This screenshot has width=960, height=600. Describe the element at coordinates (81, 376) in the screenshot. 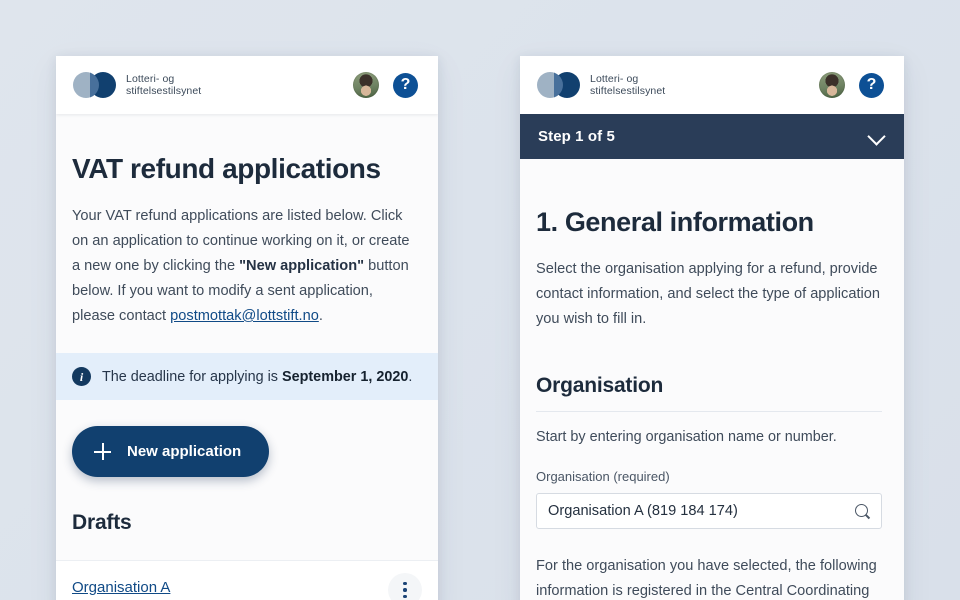

I see `info-icon: i` at that location.